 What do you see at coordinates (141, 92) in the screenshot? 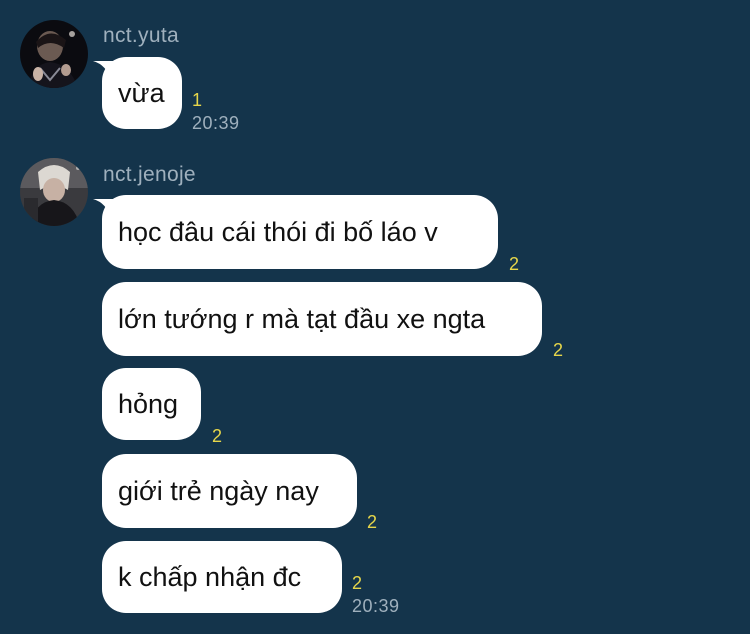
I see `message-text: vừa` at bounding box center [141, 92].